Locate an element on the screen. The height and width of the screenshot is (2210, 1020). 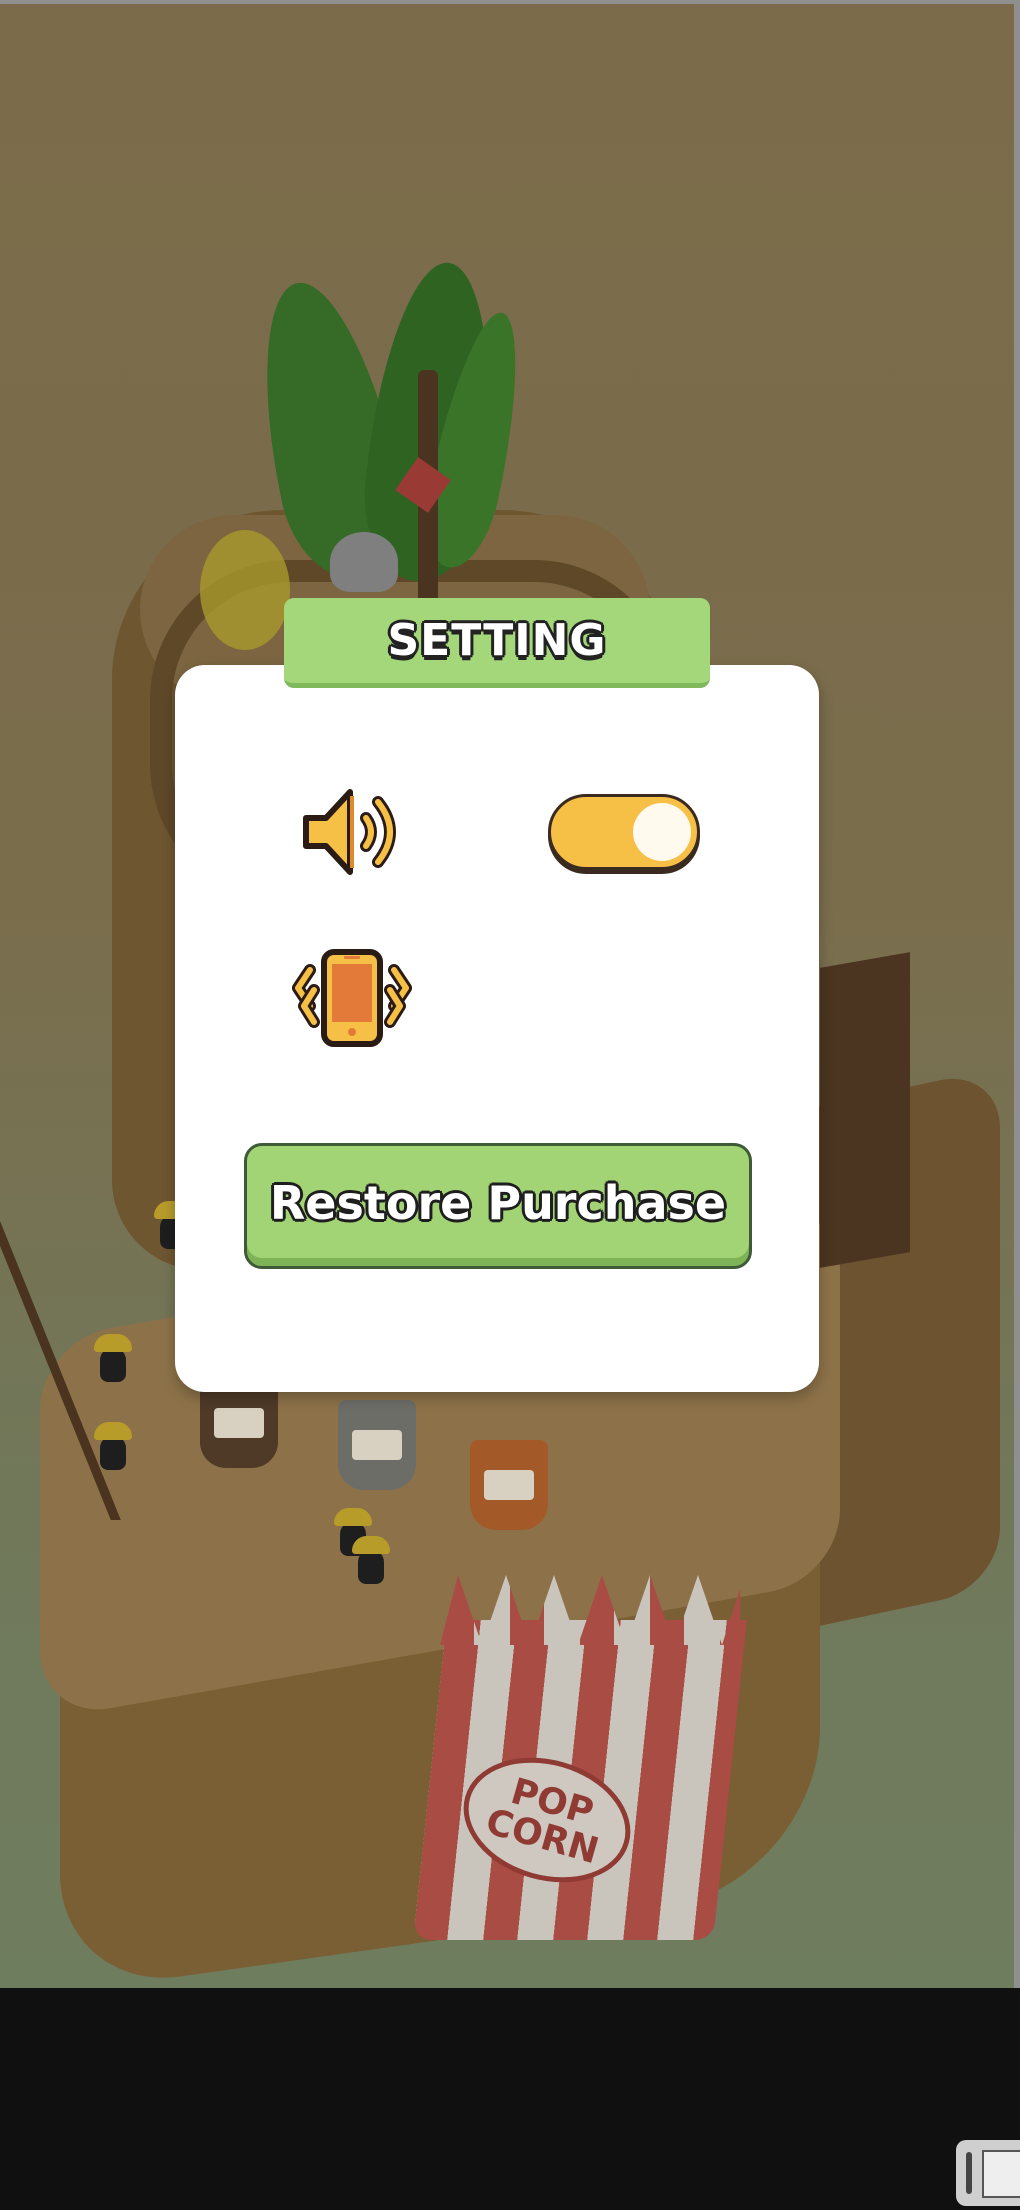
speaker-icon is located at coordinates (355, 832).